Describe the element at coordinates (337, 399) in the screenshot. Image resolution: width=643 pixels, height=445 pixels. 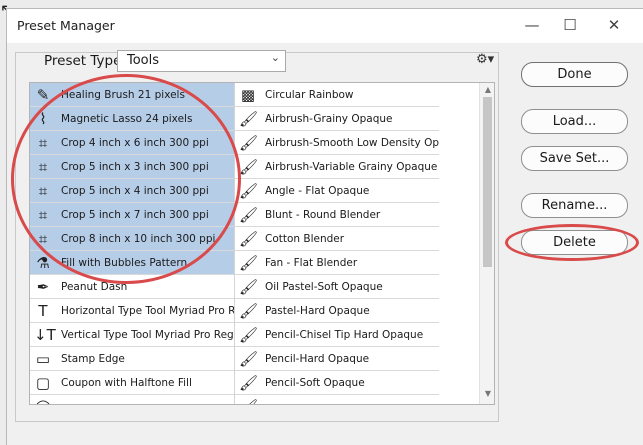
I see `tool-right-row: 🖌` at that location.